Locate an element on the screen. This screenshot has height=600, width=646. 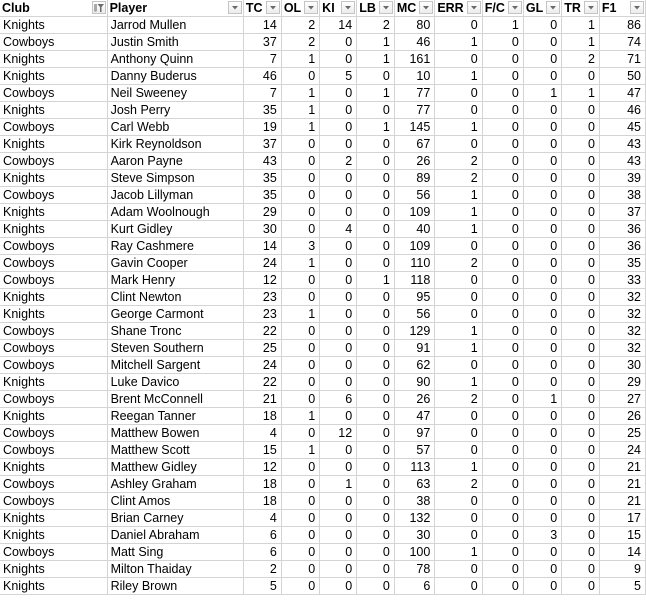
cell-mc: 62 is located at coordinates (415, 365).